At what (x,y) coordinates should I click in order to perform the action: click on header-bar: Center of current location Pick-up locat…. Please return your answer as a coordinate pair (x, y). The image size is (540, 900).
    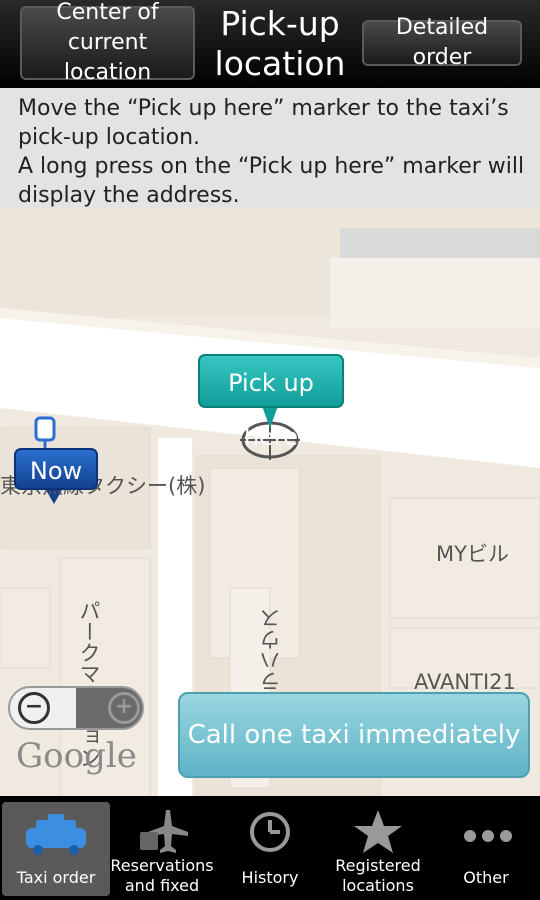
    Looking at the image, I should click on (270, 44).